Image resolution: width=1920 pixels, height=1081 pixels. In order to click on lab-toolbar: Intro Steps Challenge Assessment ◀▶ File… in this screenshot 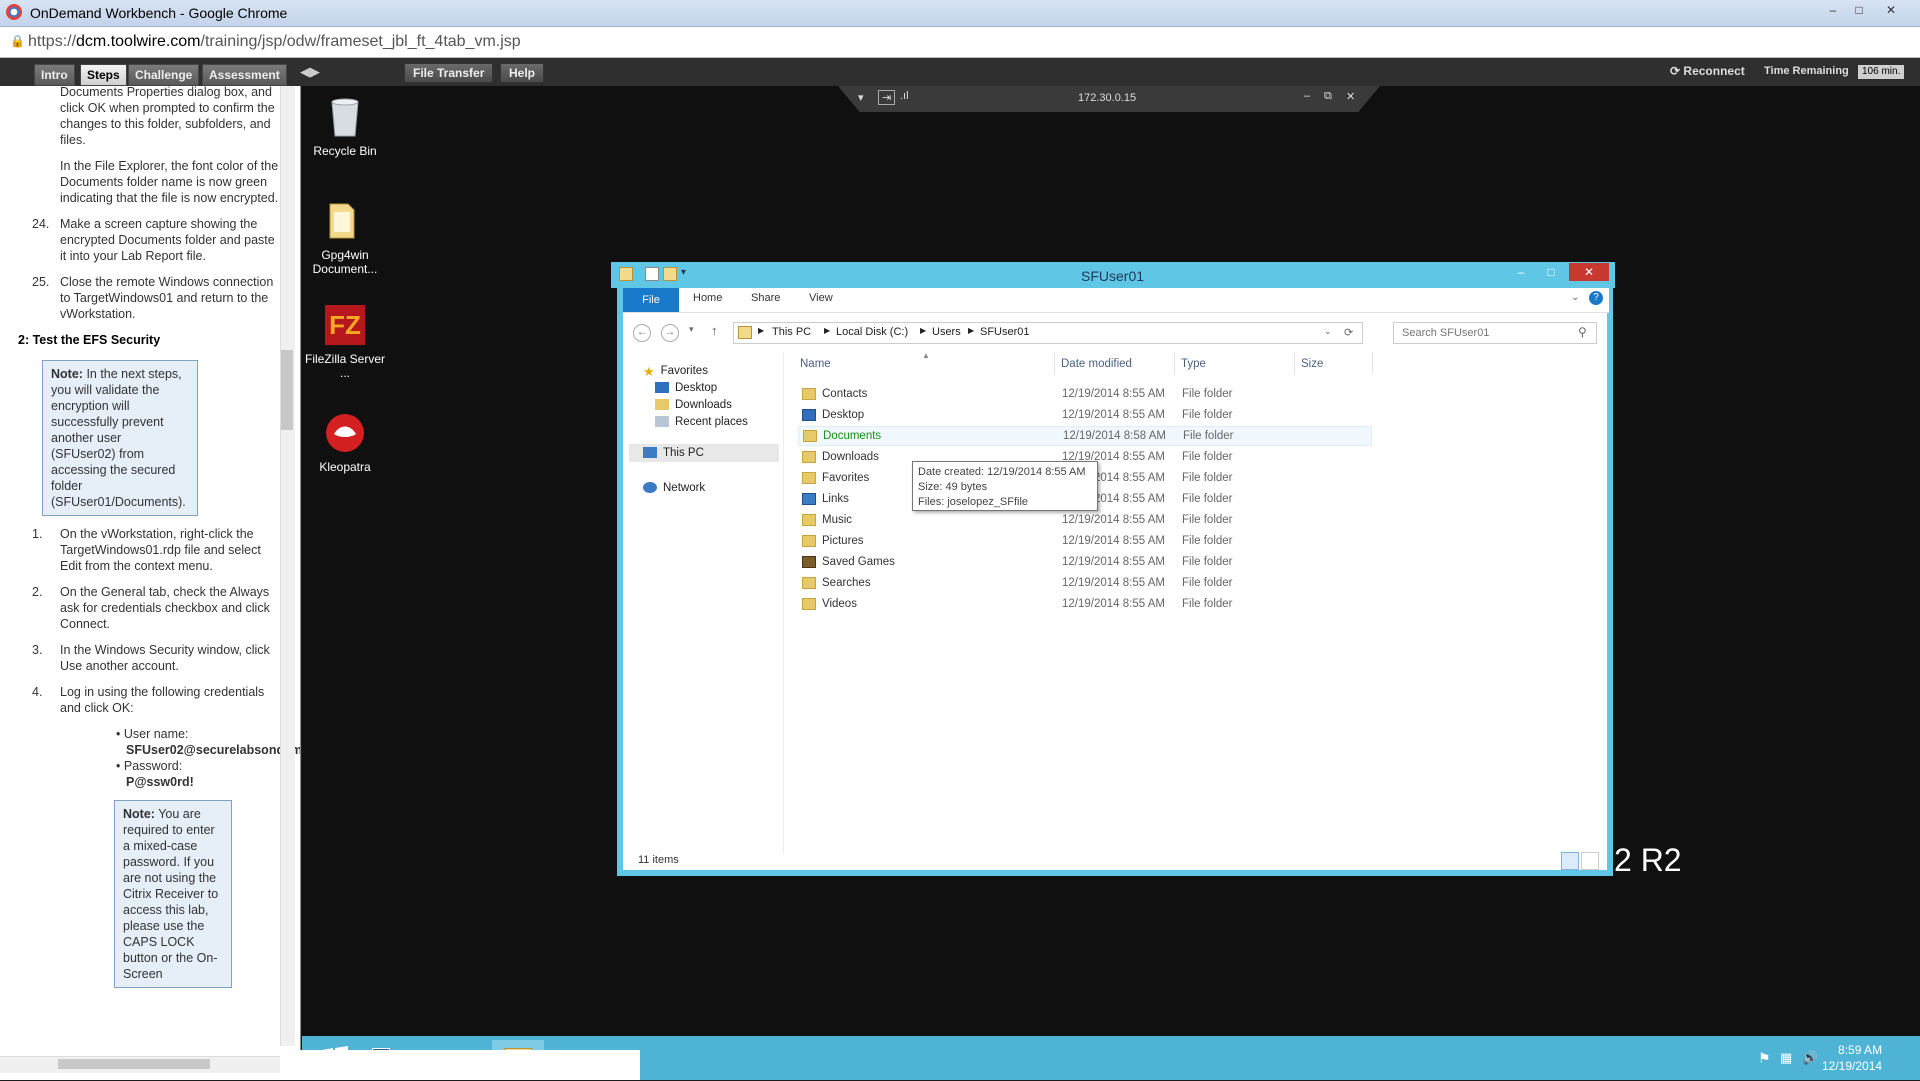, I will do `click(960, 72)`.